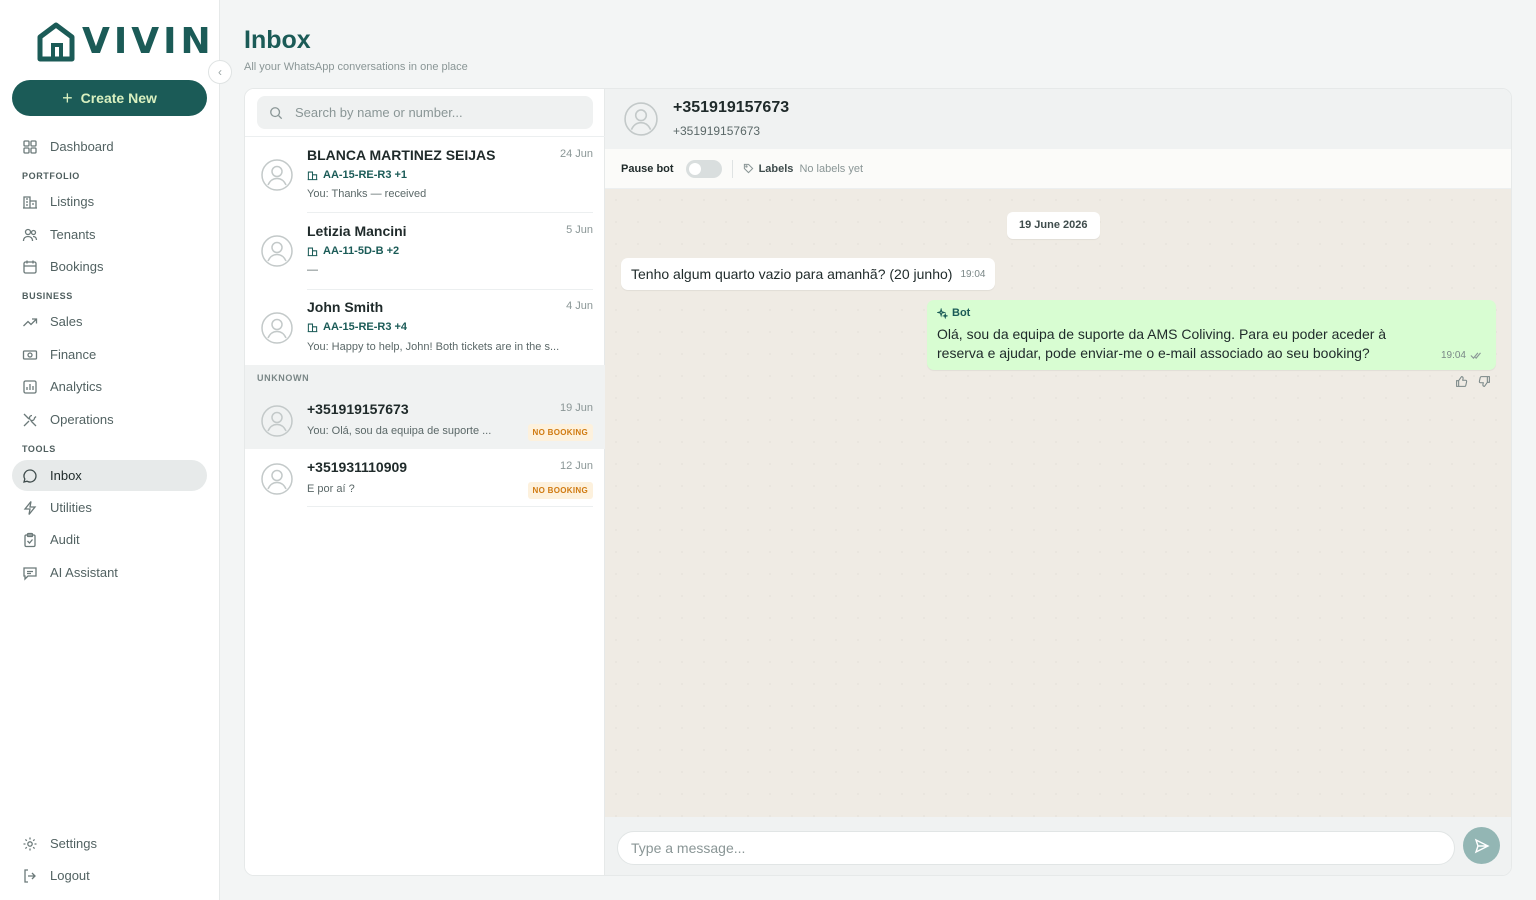 Image resolution: width=1536 pixels, height=900 pixels. I want to click on sidebar-item-ai-assistant: AI Assistant, so click(109, 572).